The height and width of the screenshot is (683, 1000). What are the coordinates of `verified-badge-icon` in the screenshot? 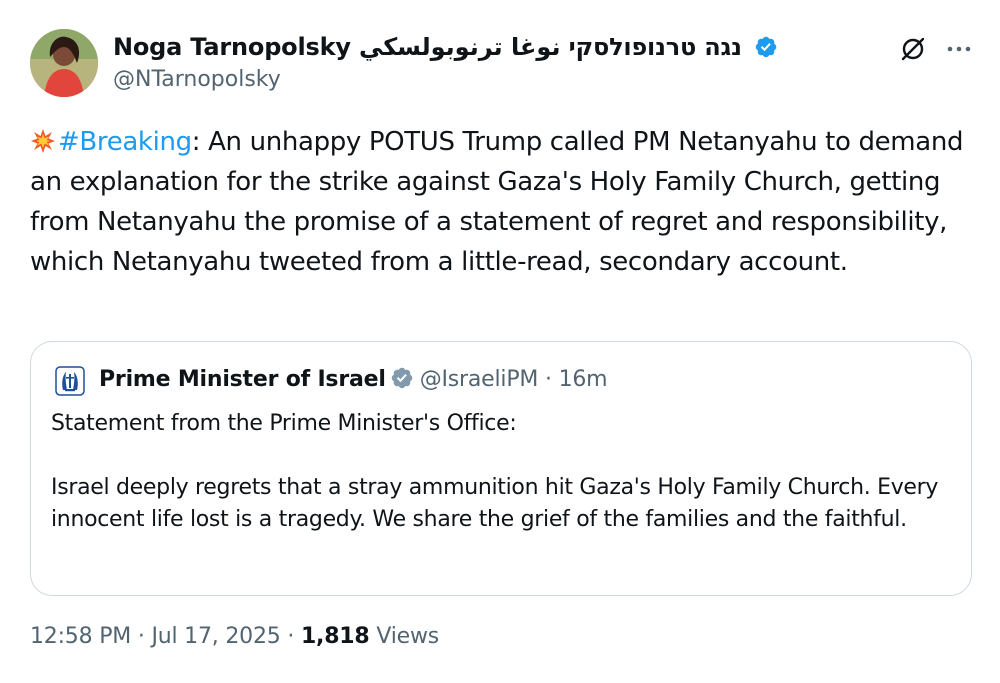 It's located at (766, 47).